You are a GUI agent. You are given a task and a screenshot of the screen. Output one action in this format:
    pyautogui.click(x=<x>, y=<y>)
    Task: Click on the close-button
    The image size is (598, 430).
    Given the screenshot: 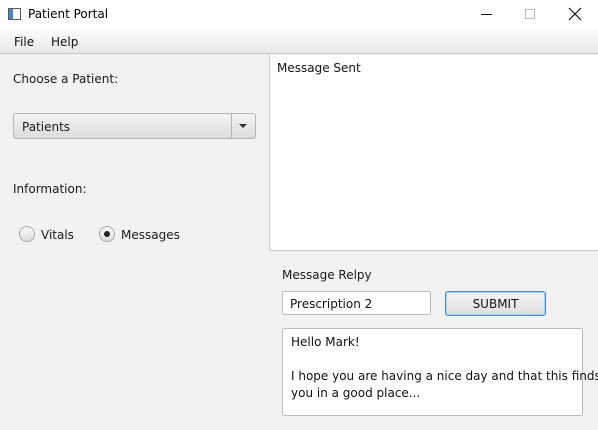 What is the action you would take?
    pyautogui.click(x=575, y=15)
    